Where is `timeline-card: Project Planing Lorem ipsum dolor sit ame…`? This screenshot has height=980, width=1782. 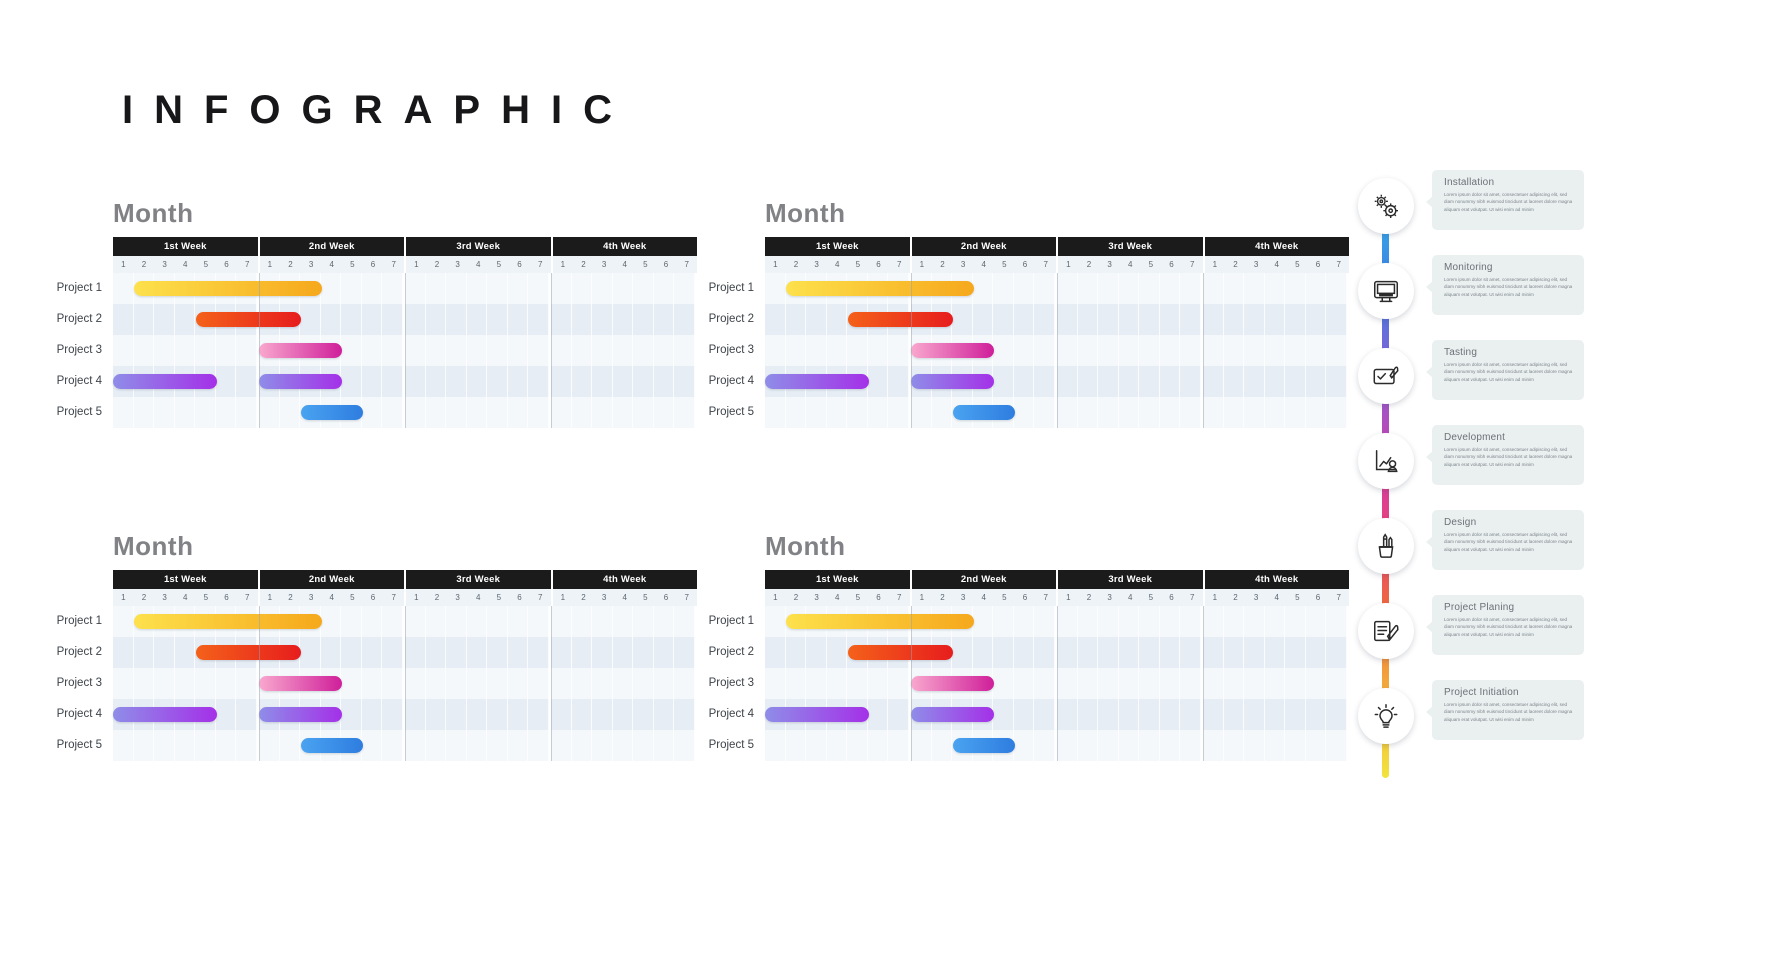 timeline-card: Project Planing Lorem ipsum dolor sit ame… is located at coordinates (1505, 625).